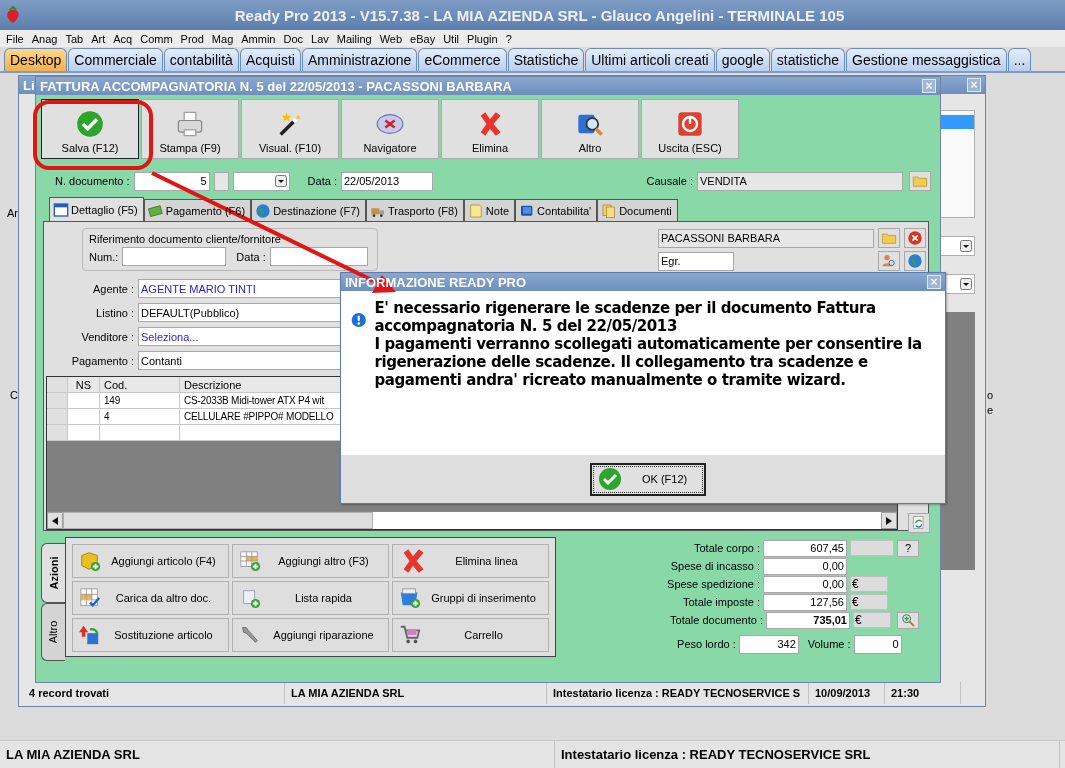  Describe the element at coordinates (539, 15) in the screenshot. I see `app-title: Ready Pro 2013 - V15.7.38 - LA MIA AZIENDA SRL - Glauco Angelini - TERMINALE 105` at that location.